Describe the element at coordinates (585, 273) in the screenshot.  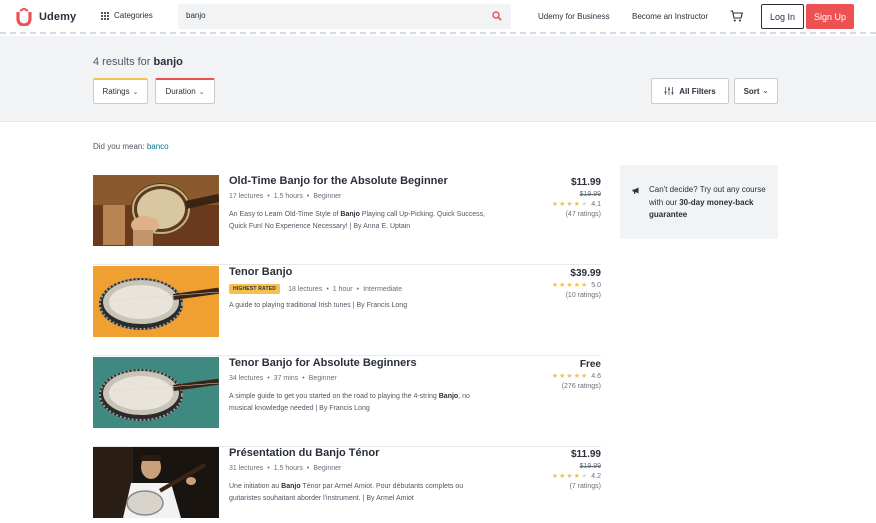
I see `course-price: $39.99` at that location.